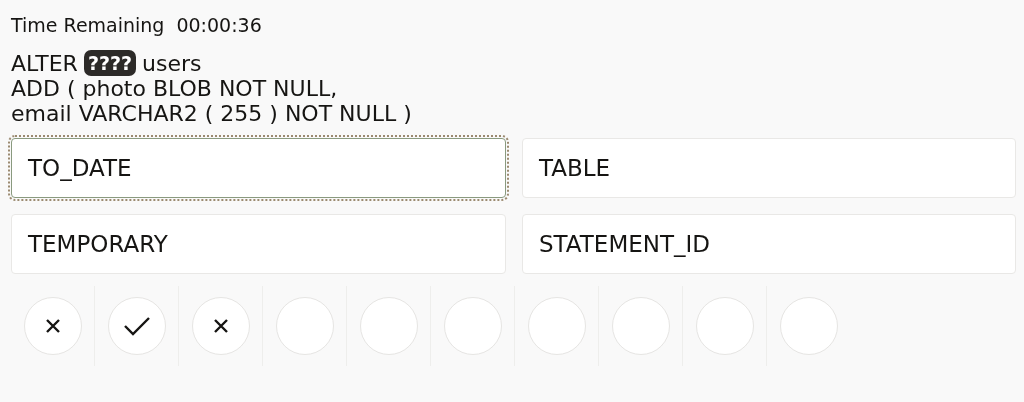 Image resolution: width=1024 pixels, height=402 pixels. I want to click on question-text: users, so click(172, 63).